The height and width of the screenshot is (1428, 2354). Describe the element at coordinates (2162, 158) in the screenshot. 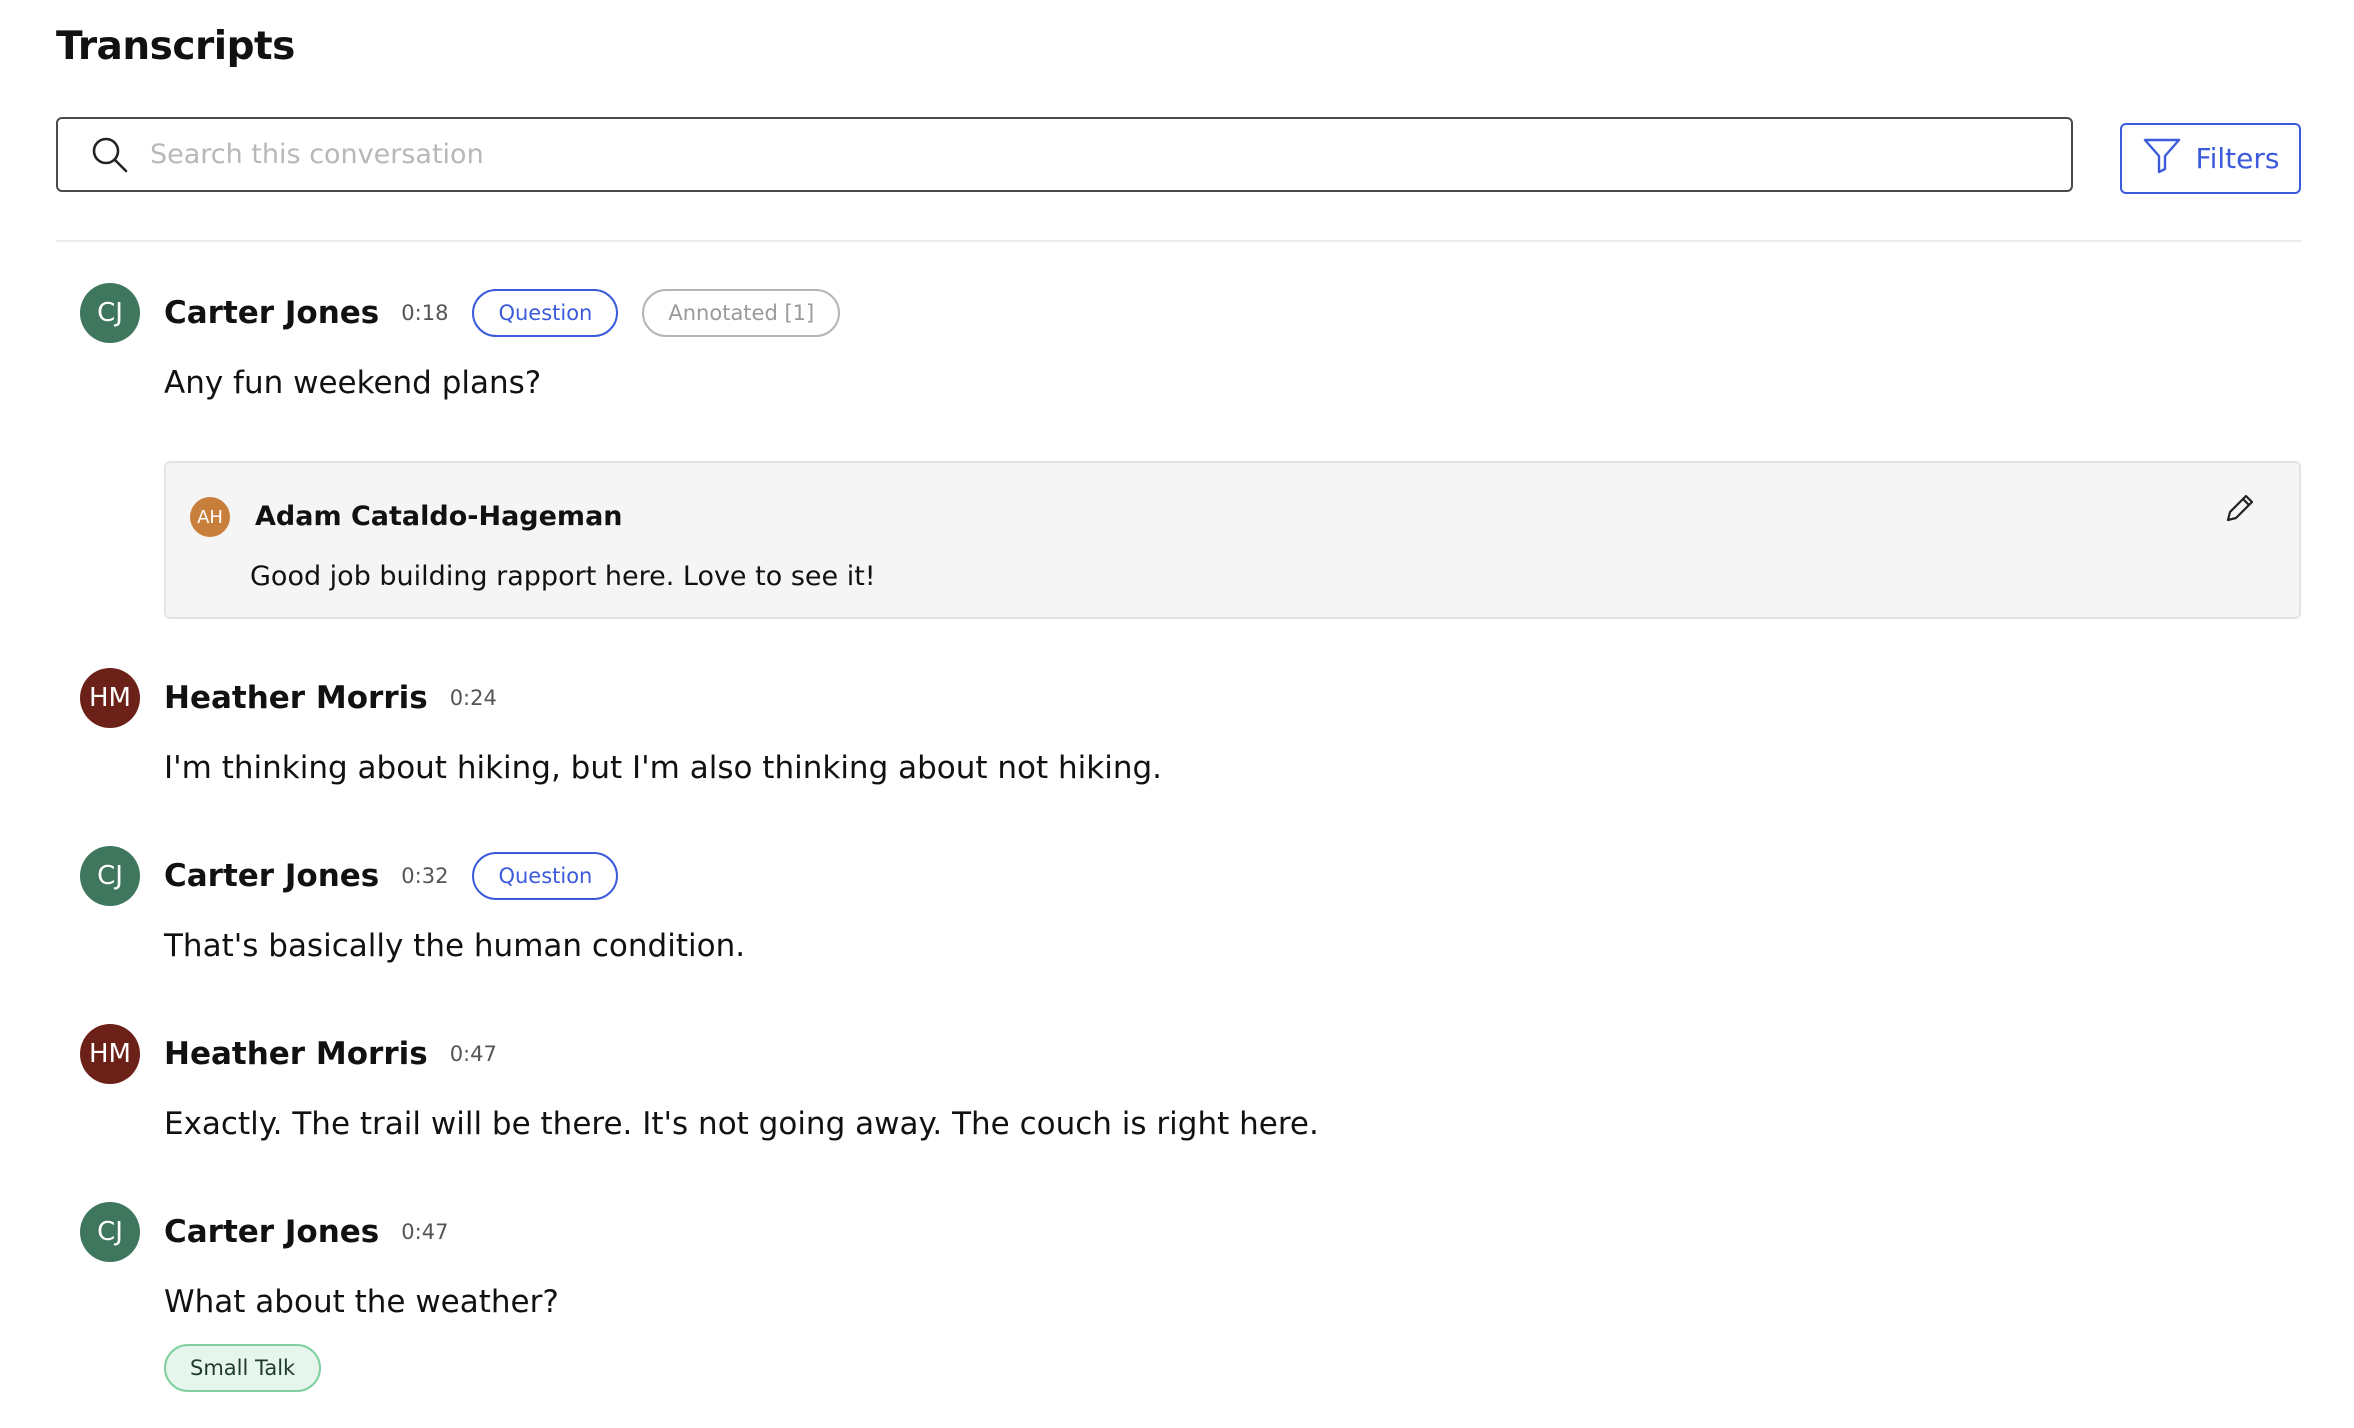

I see `funnel-icon` at that location.